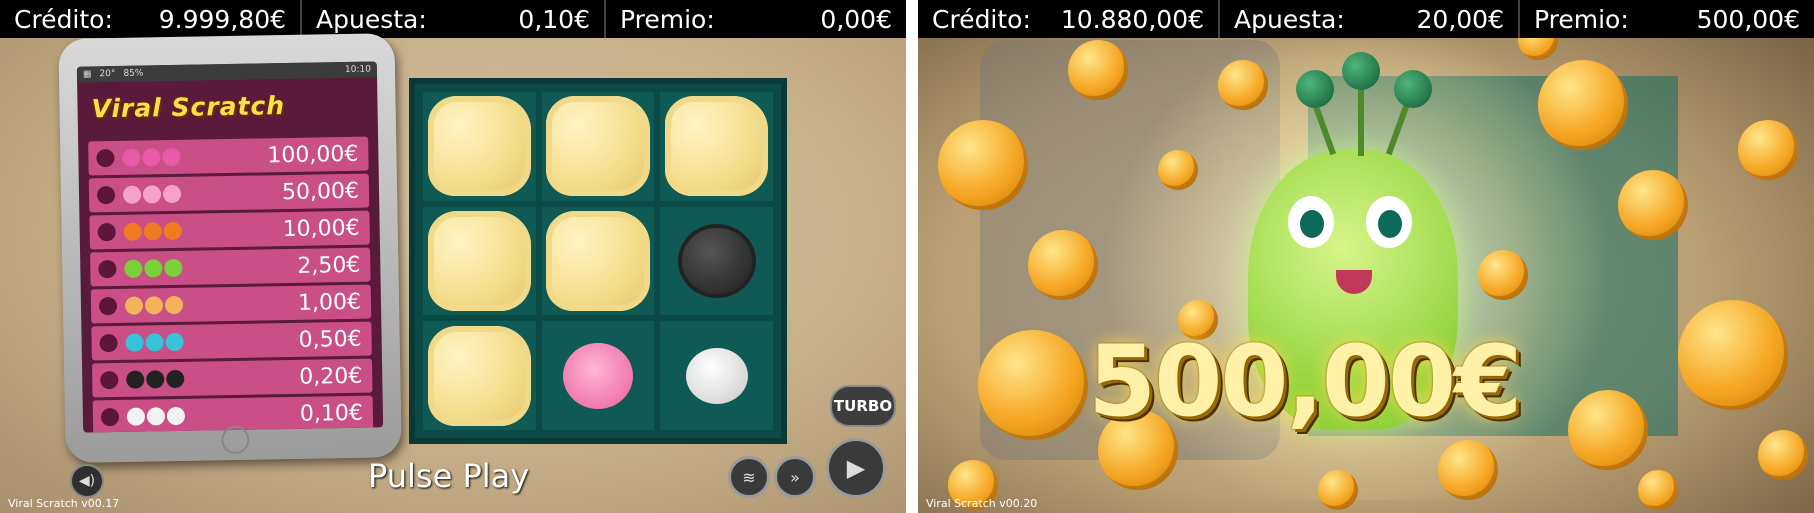 The image size is (1814, 513). What do you see at coordinates (331, 413) in the screenshot?
I see `paytable-amount: 0,10€` at bounding box center [331, 413].